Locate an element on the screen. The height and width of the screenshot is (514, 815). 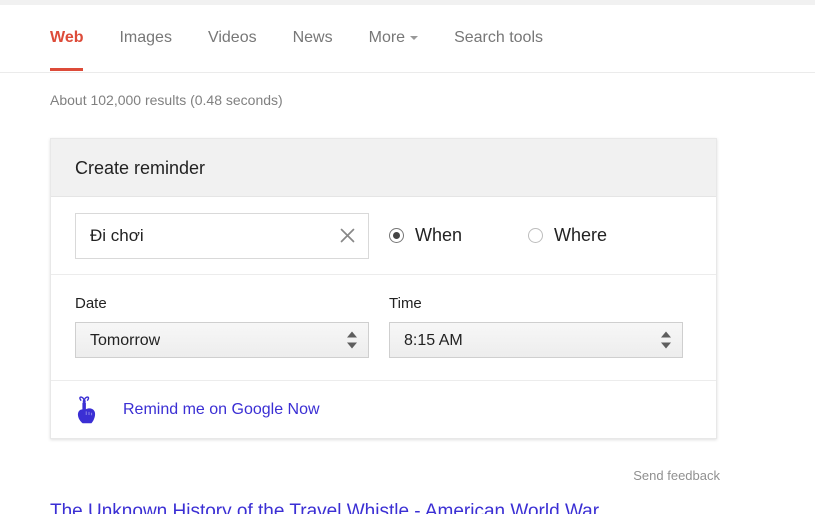
radio-option-when: When is located at coordinates (425, 235).